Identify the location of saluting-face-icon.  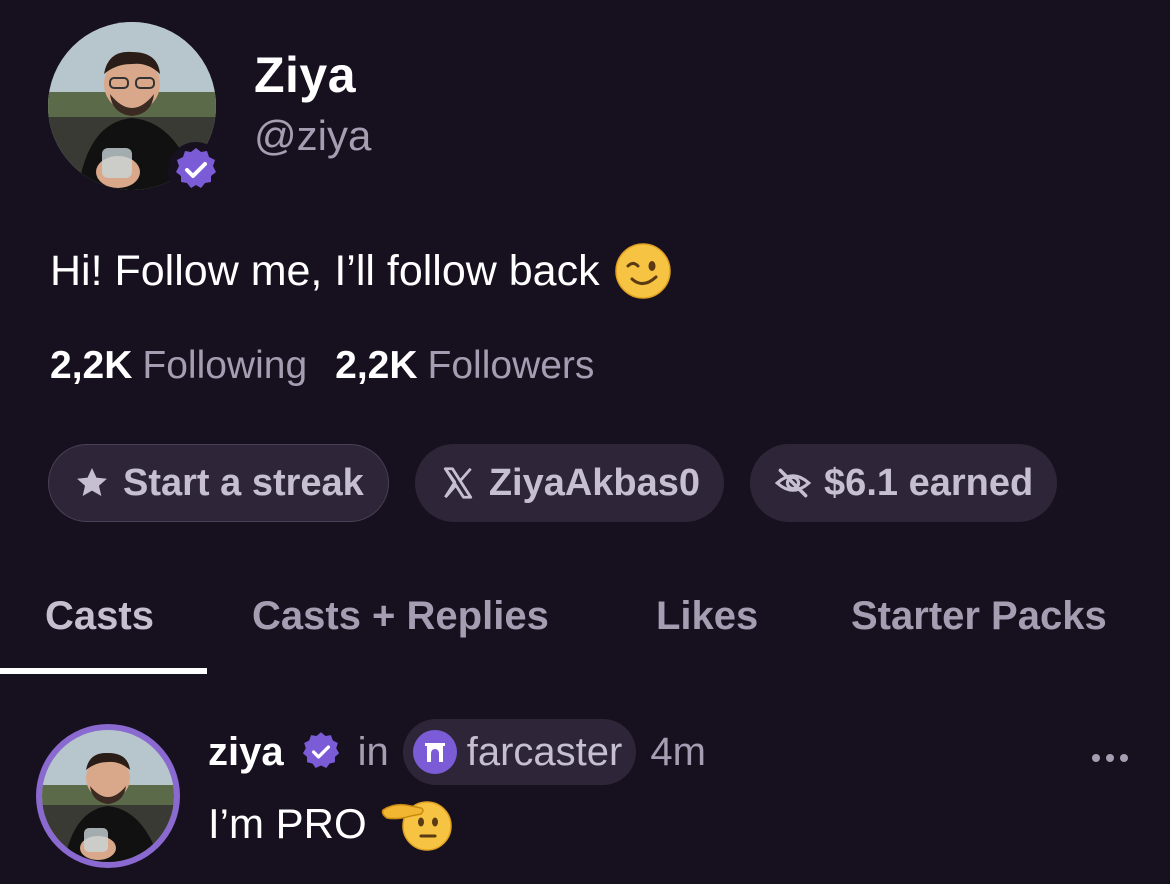
(417, 824).